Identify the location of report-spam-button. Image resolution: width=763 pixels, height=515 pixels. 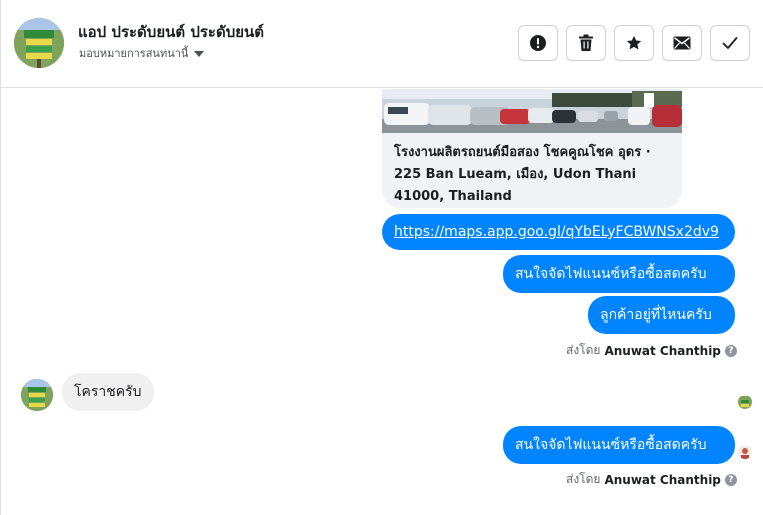
(538, 43).